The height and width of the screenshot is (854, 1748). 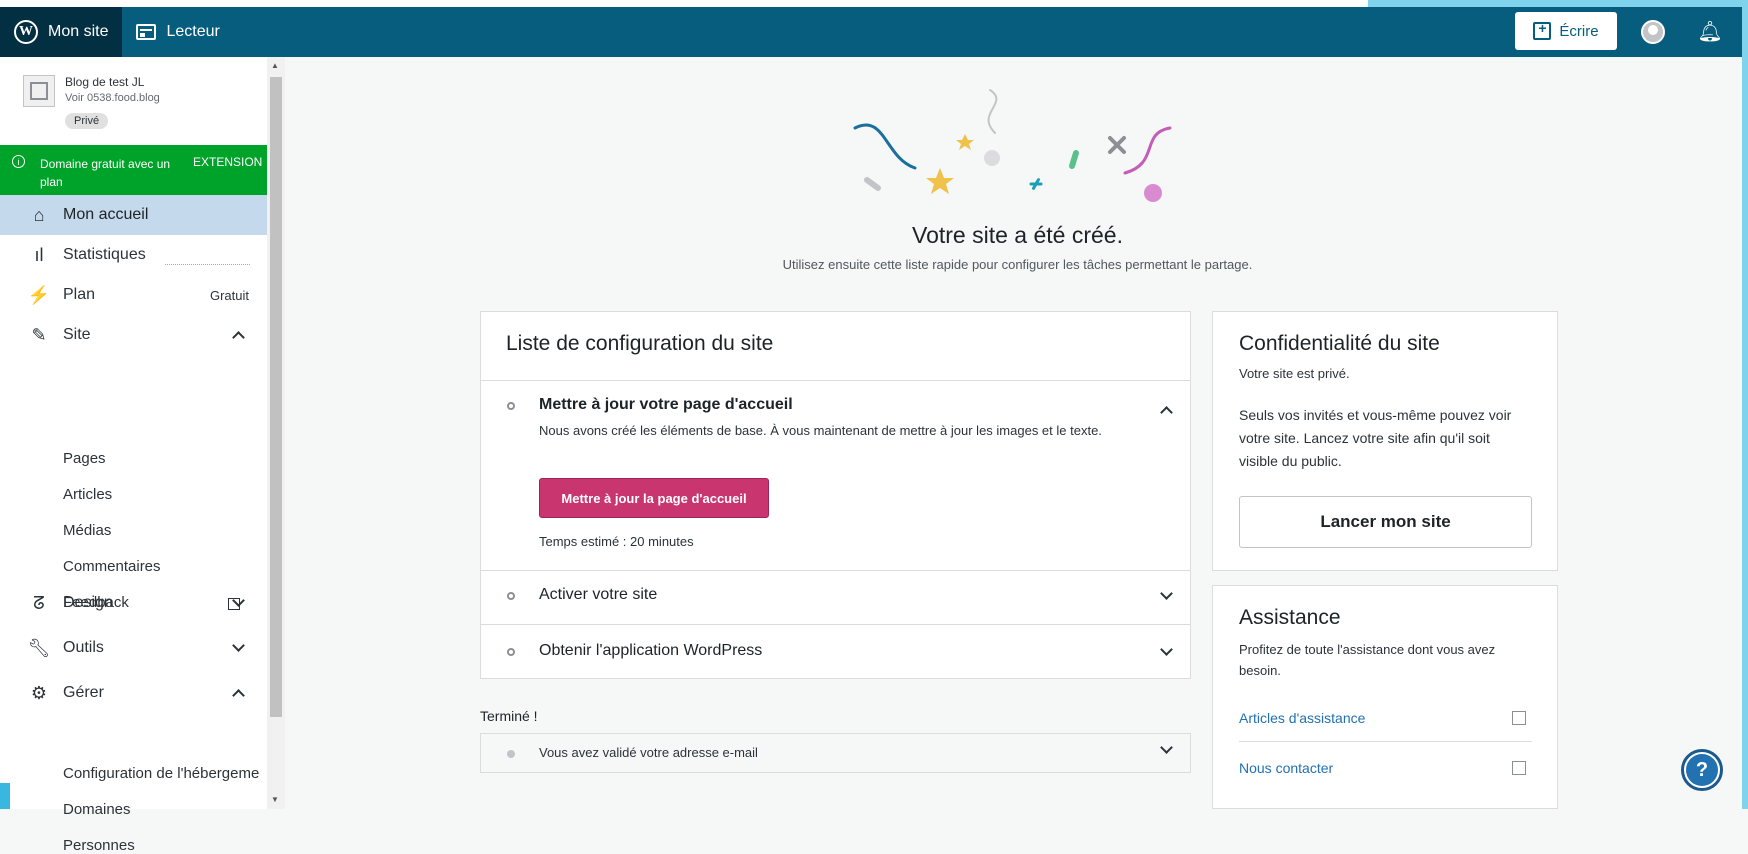 What do you see at coordinates (133, 693) in the screenshot?
I see `sidebar-item-manage: ⚙ Gérer` at bounding box center [133, 693].